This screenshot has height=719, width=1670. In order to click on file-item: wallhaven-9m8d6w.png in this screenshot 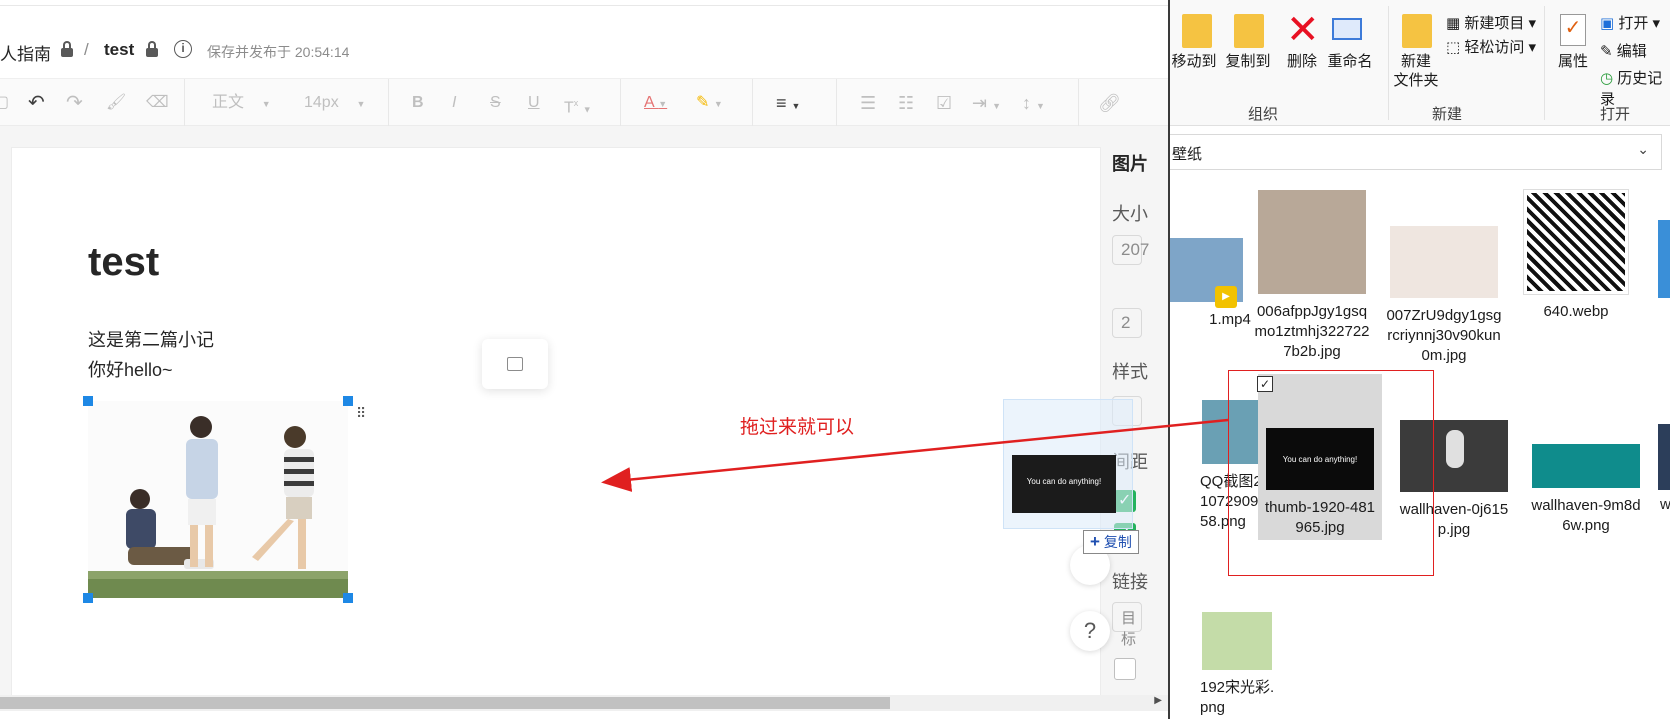, I will do `click(1586, 468)`.